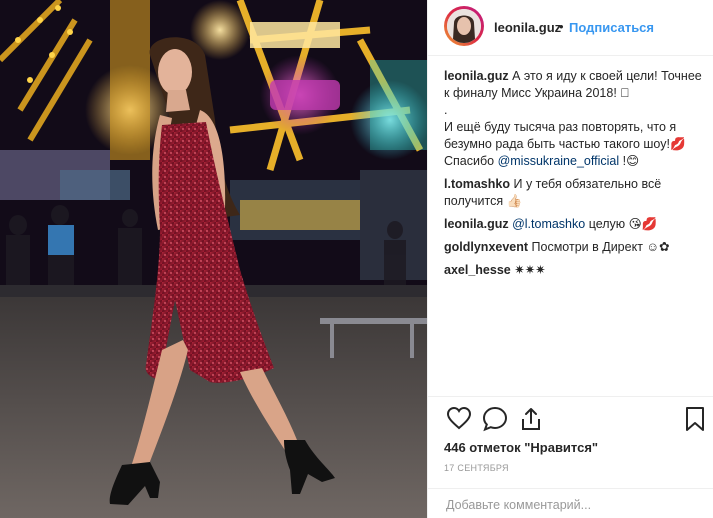 Image resolution: width=713 pixels, height=518 pixels. Describe the element at coordinates (573, 270) in the screenshot. I see `list-item: axel_hesse ✷✷✷` at that location.